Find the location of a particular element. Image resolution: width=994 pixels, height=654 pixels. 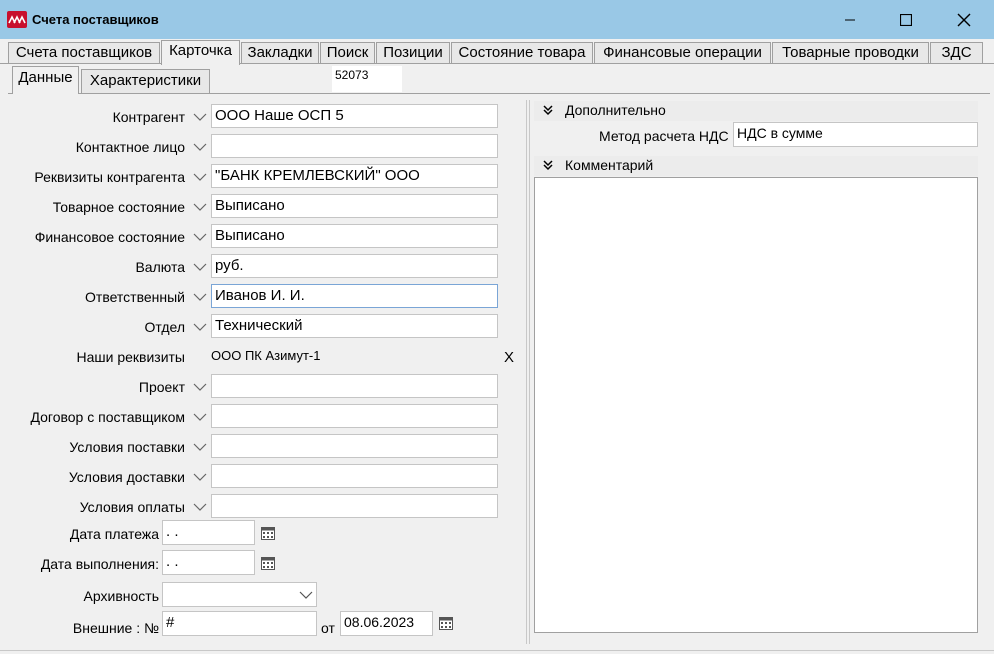

label-contract: Договор с поставщиком is located at coordinates (107, 417).